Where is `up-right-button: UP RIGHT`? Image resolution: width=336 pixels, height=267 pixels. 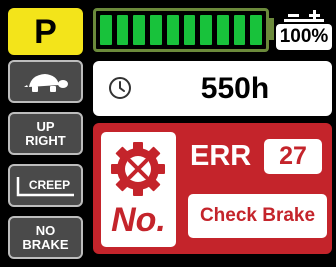
up-right-button: UP RIGHT is located at coordinates (45, 133).